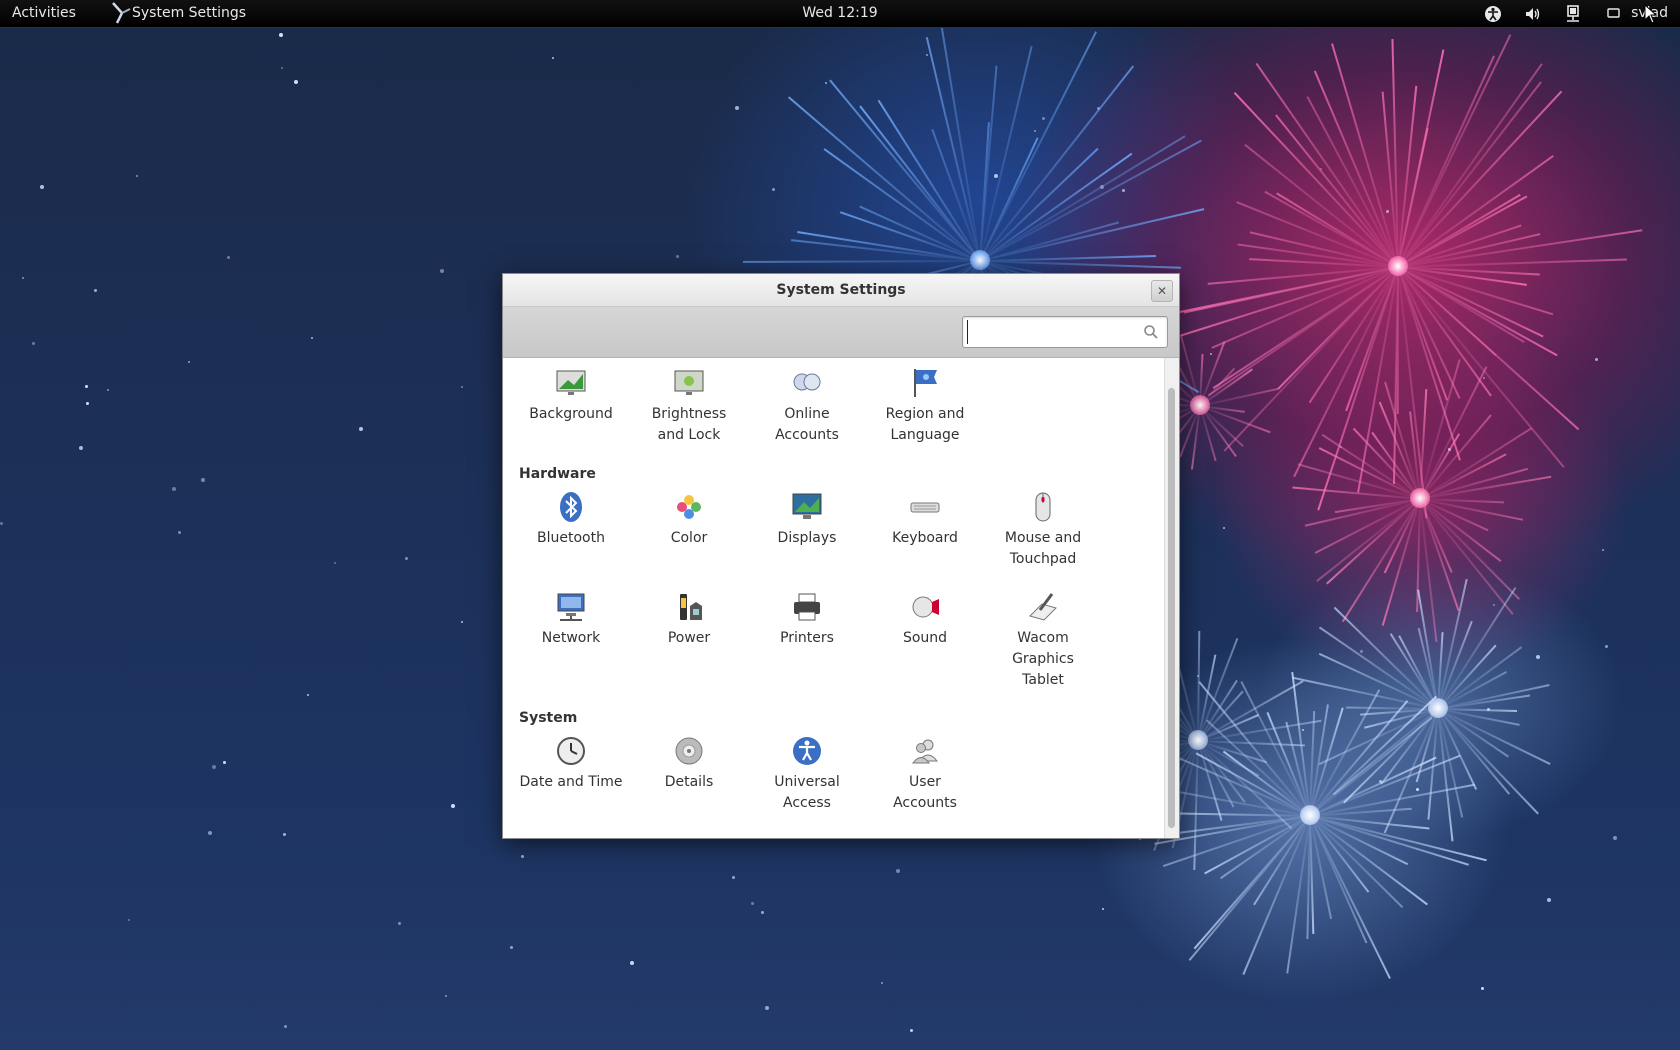 This screenshot has height=1050, width=1680. What do you see at coordinates (925, 638) in the screenshot?
I see `settings-item-label: Sound` at bounding box center [925, 638].